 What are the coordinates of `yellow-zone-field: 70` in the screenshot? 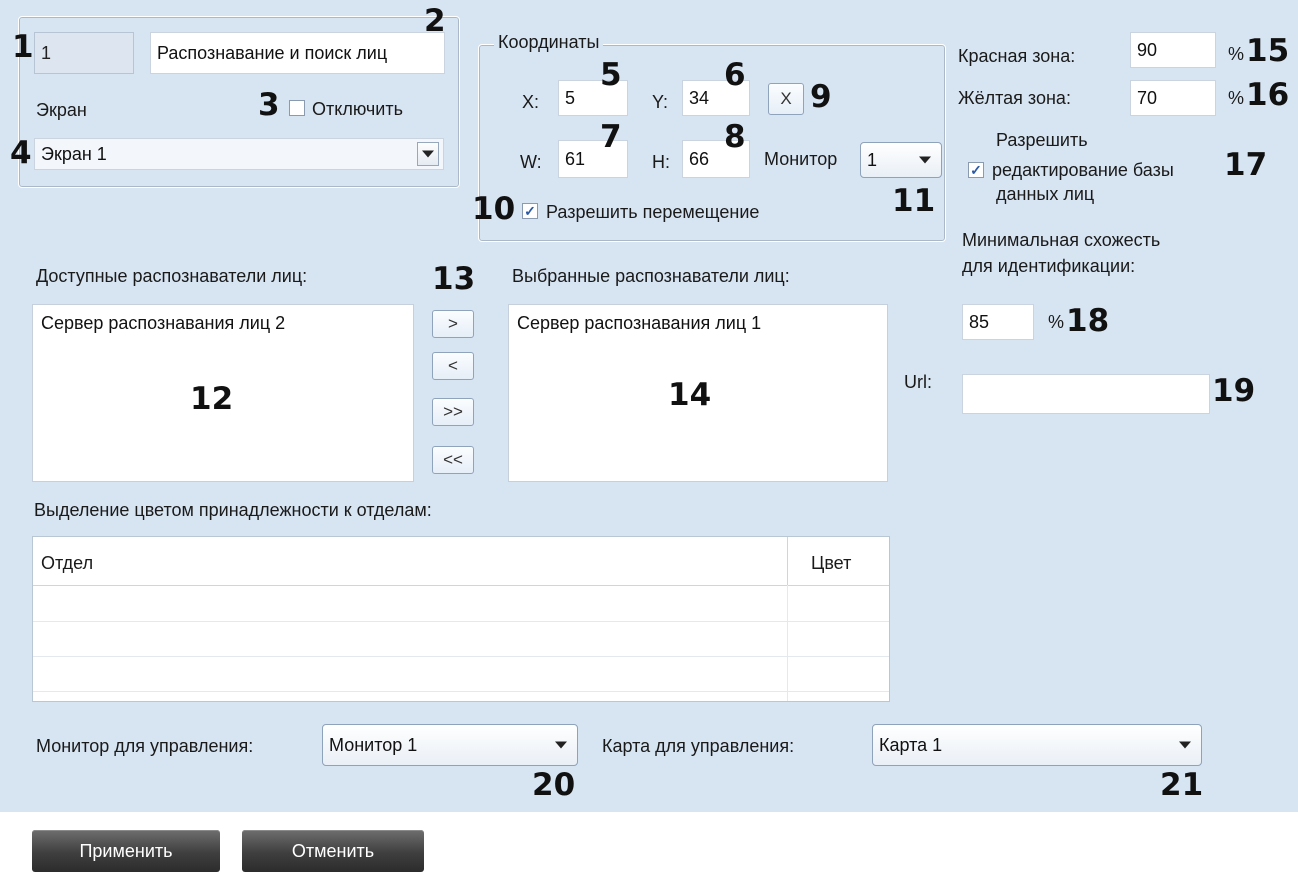 It's located at (1173, 98).